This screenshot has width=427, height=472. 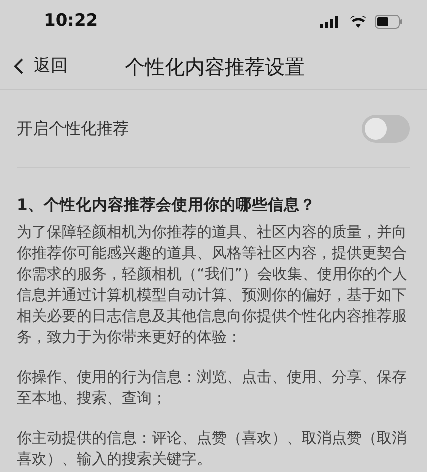 What do you see at coordinates (19, 66) in the screenshot?
I see `chevron-left-icon` at bounding box center [19, 66].